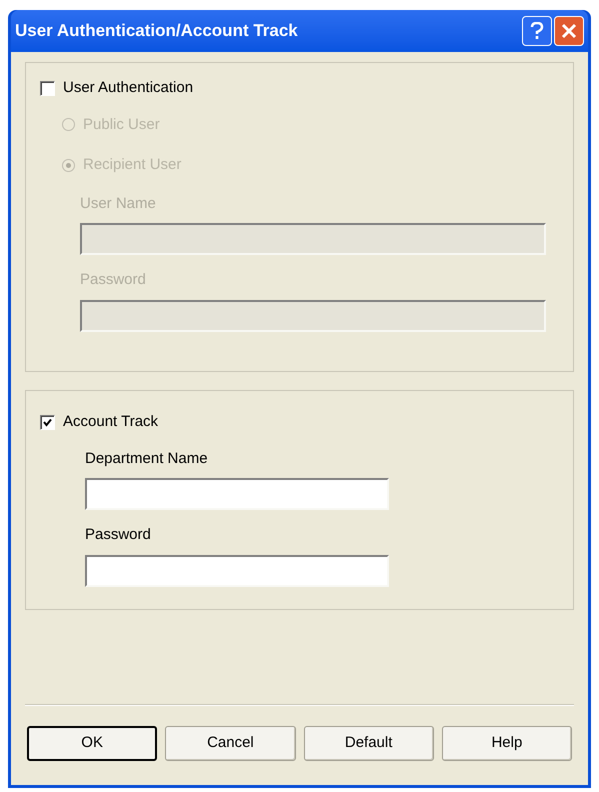 The image size is (599, 792). Describe the element at coordinates (230, 743) in the screenshot. I see `dialog-button: Cancel` at that location.